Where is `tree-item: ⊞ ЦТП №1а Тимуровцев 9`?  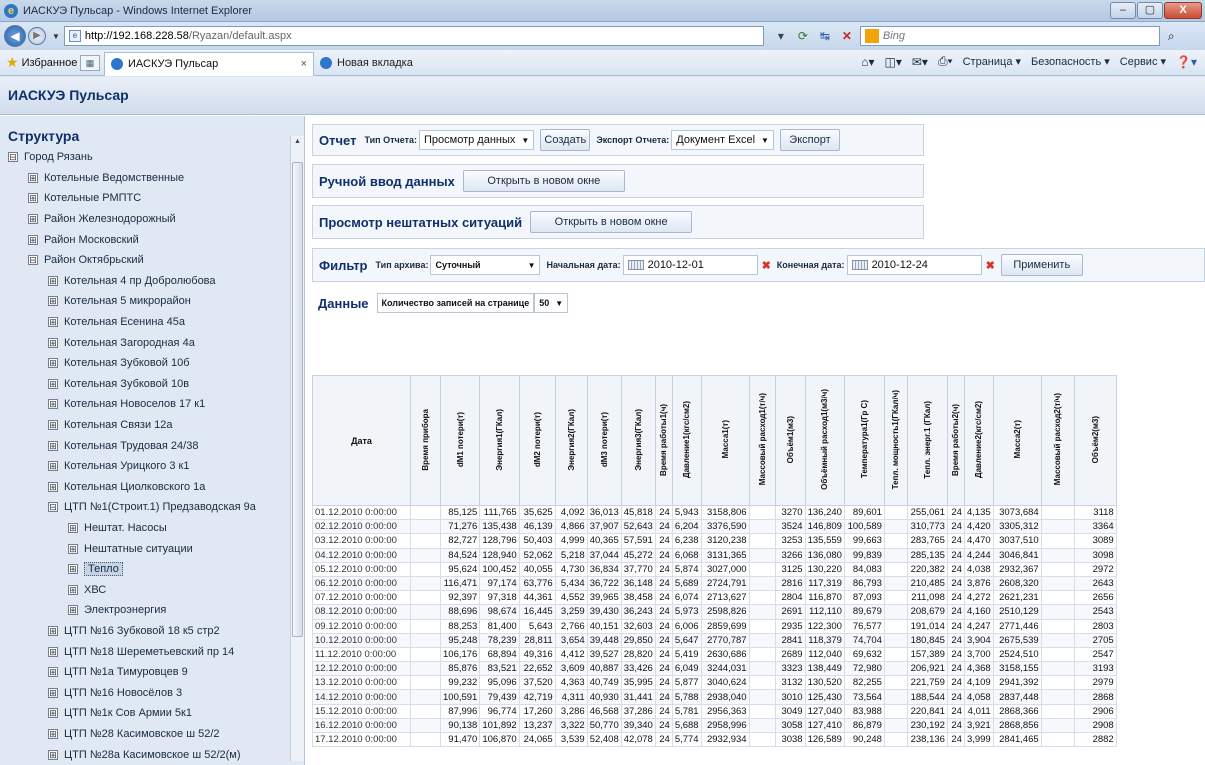 tree-item: ⊞ ЦТП №1а Тимуровцев 9 is located at coordinates (152, 672).